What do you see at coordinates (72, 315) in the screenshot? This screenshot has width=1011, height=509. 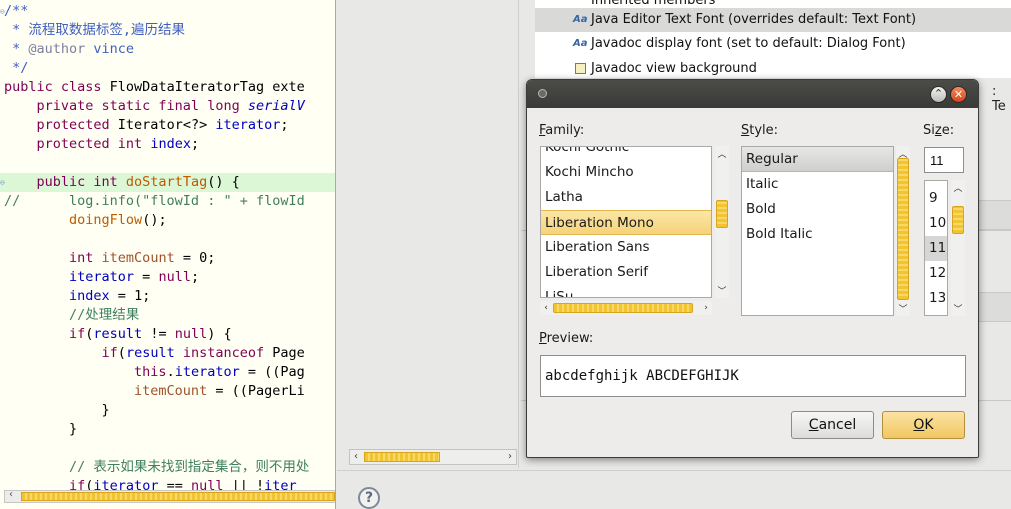 I see `code-token: //处理结果` at bounding box center [72, 315].